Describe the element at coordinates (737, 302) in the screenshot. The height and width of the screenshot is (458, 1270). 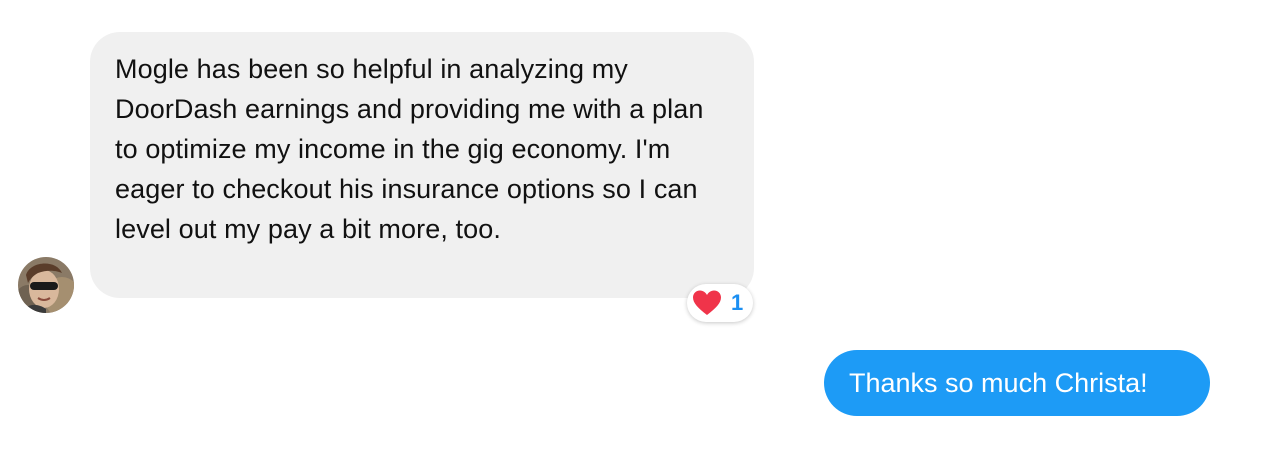
I see `reaction-count: 1` at that location.